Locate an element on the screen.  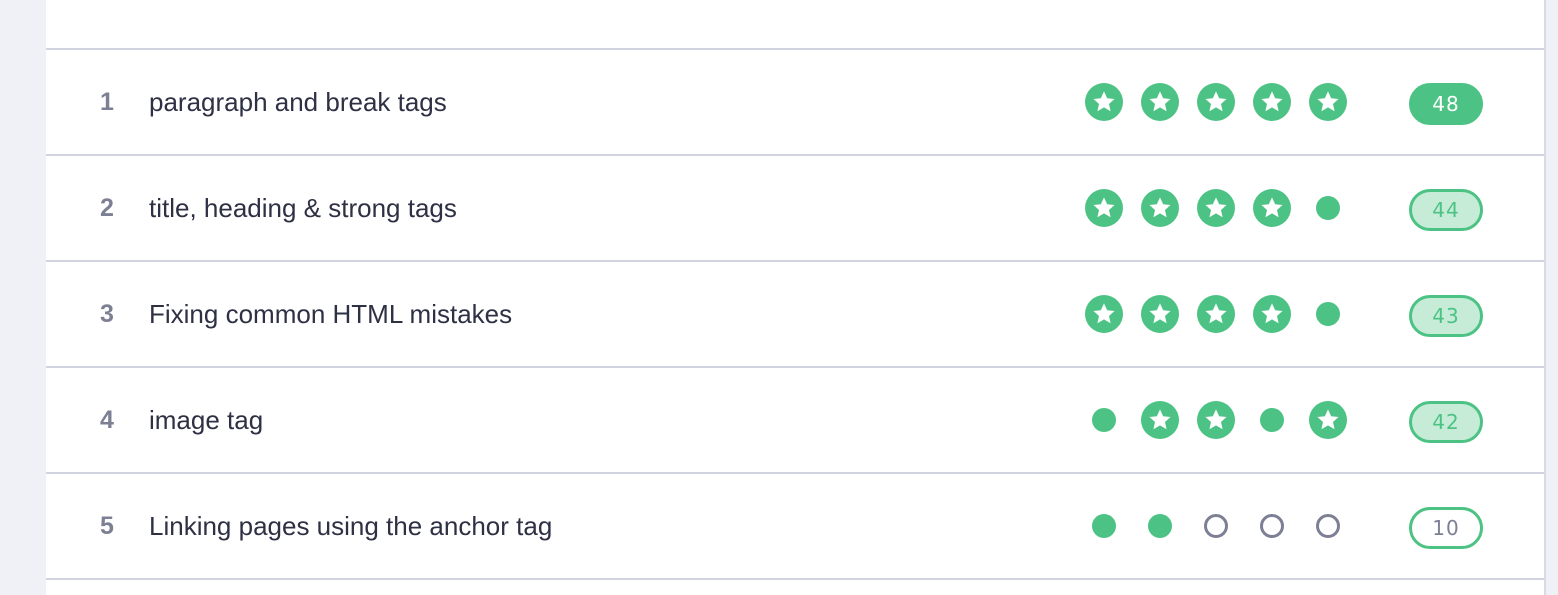
score-badge: 43 is located at coordinates (1446, 316).